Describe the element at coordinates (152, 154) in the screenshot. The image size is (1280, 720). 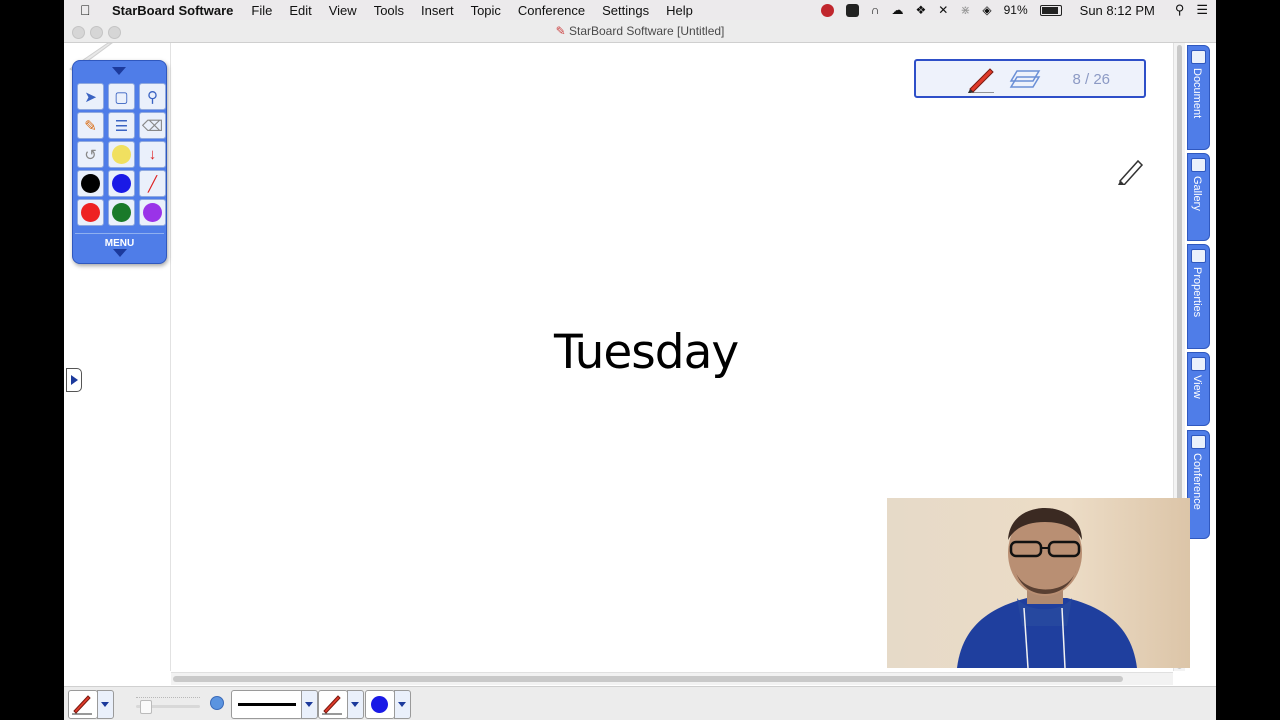
I see `insert-page-icon: ↓` at that location.